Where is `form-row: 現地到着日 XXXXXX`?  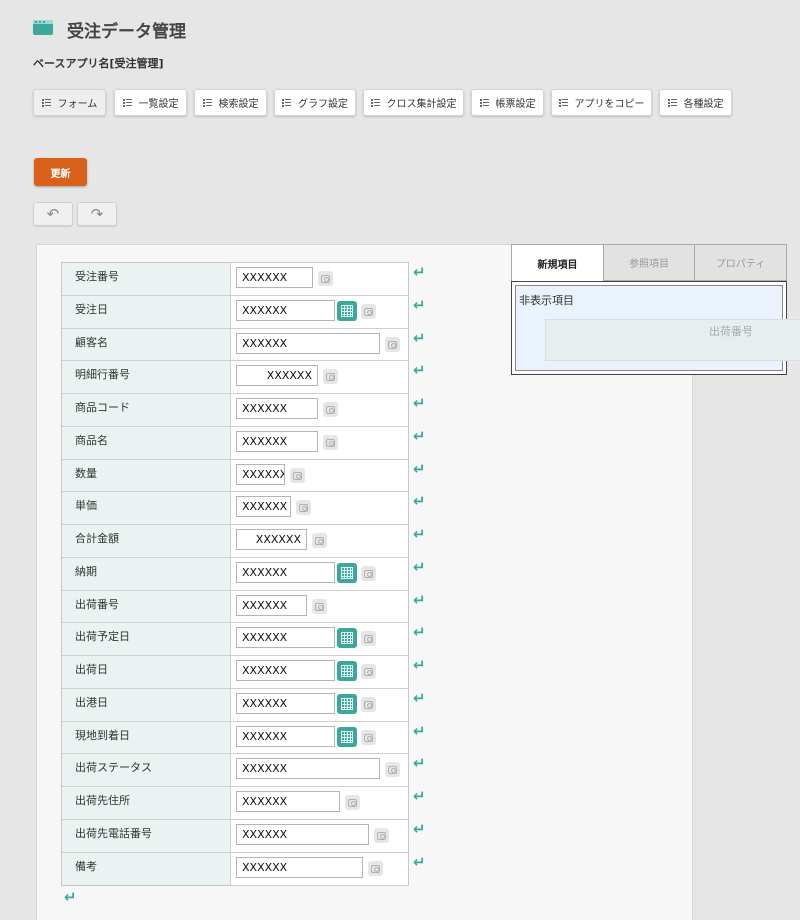
form-row: 現地到着日 XXXXXX is located at coordinates (235, 738).